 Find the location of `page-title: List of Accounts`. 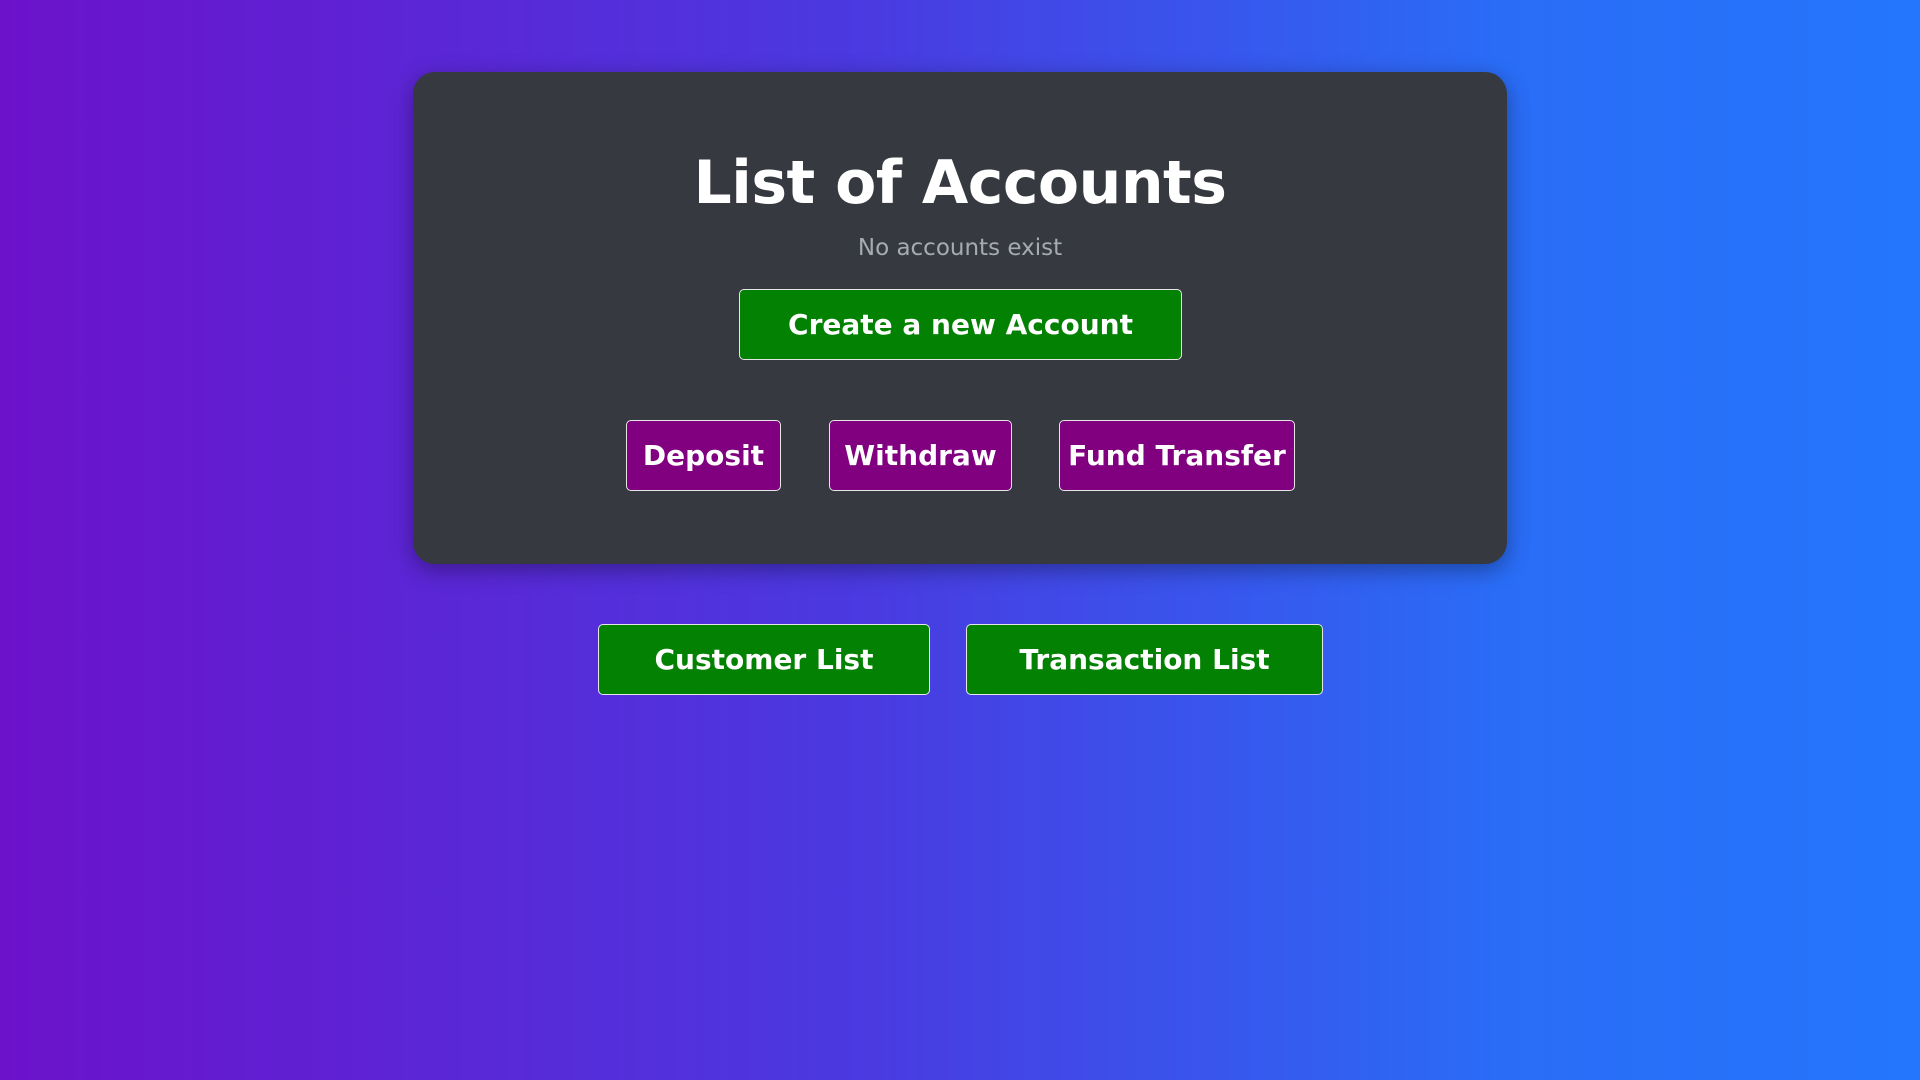

page-title: List of Accounts is located at coordinates (960, 183).